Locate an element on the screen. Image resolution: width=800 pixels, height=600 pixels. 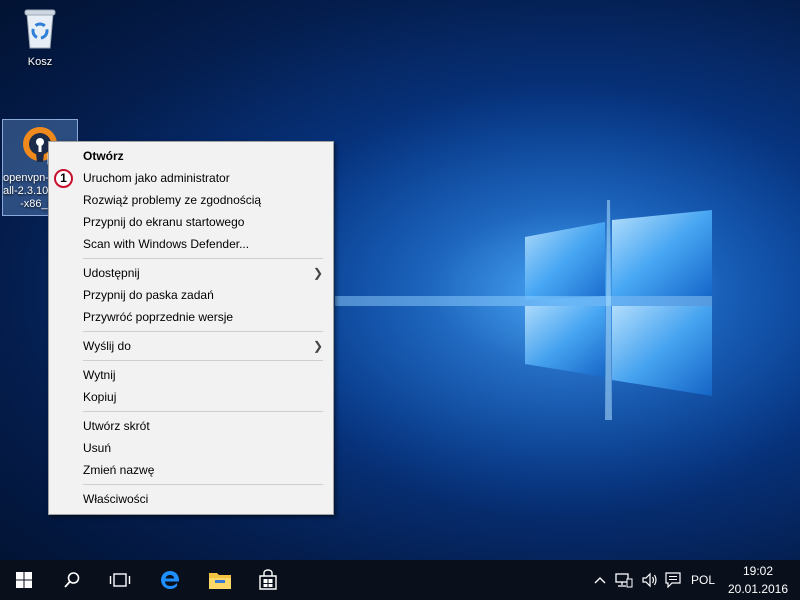
network-button is located at coordinates (624, 580).